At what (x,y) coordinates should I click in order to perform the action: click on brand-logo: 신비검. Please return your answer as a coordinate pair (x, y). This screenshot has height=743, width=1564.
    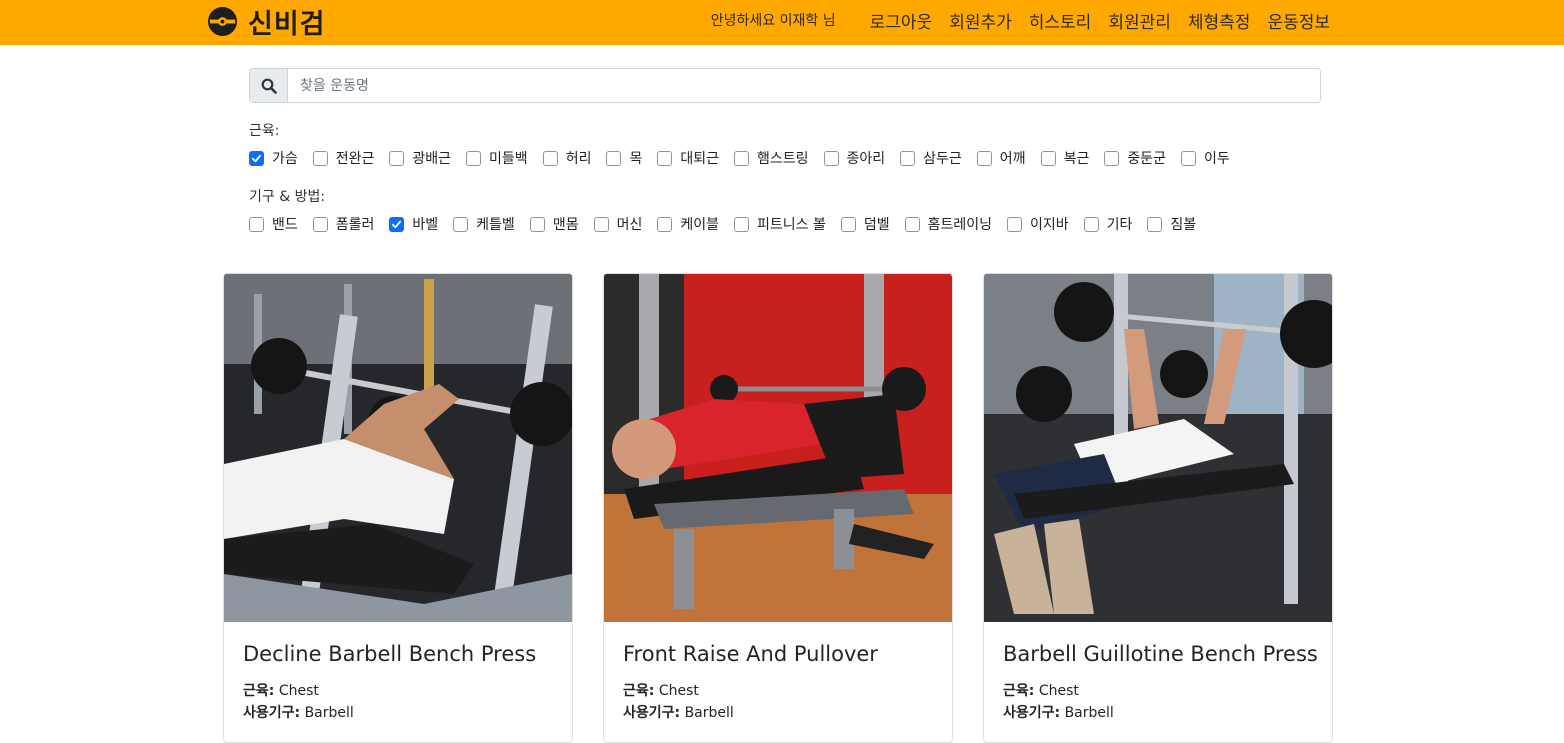
    Looking at the image, I should click on (266, 21).